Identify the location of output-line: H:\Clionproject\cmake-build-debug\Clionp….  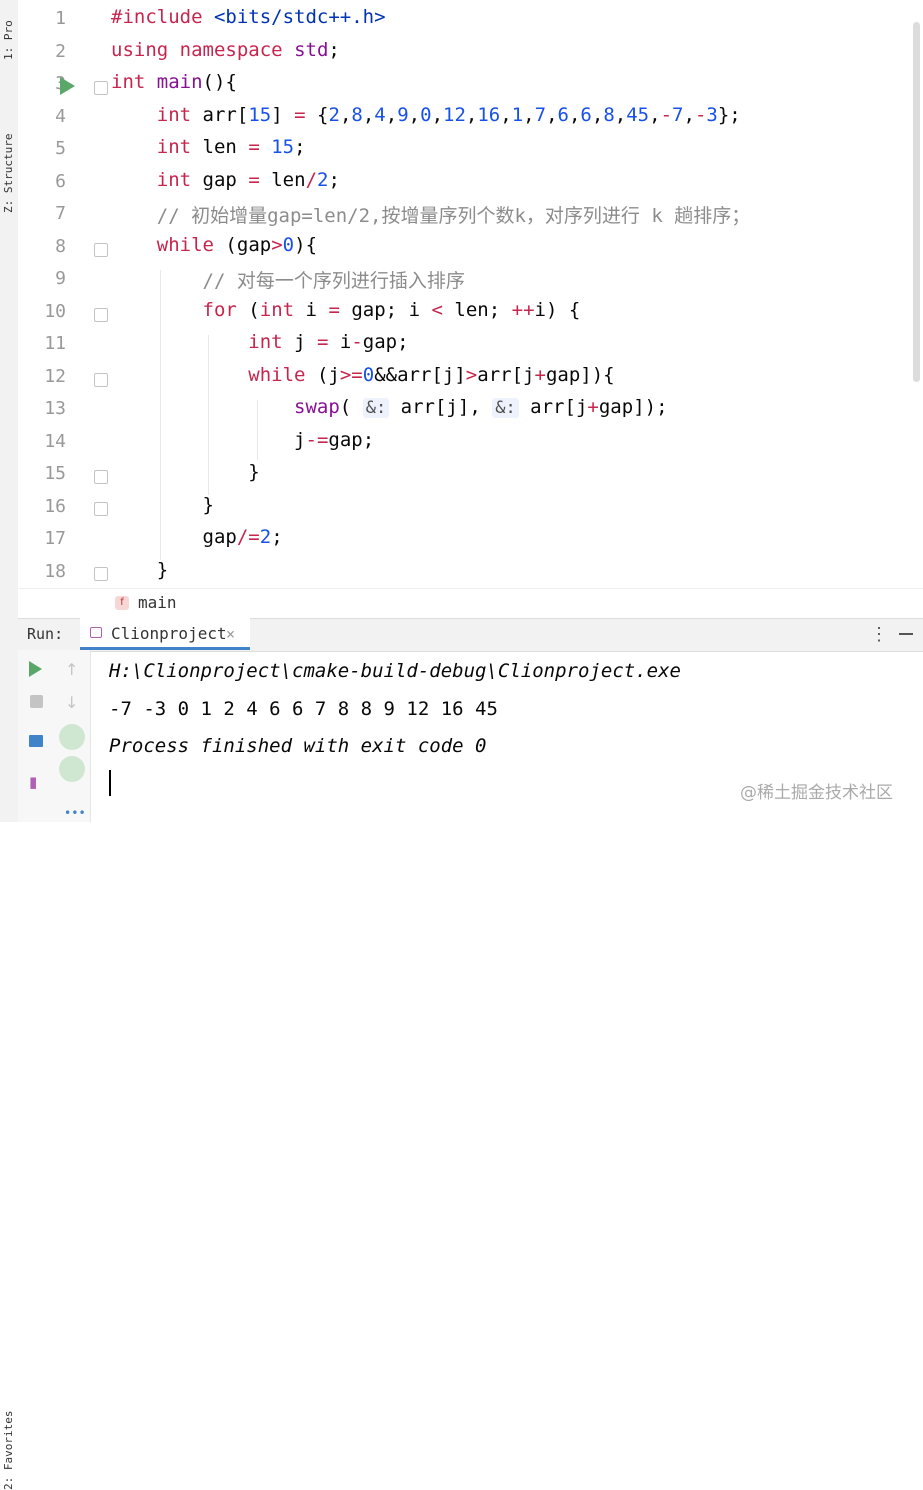
(395, 671).